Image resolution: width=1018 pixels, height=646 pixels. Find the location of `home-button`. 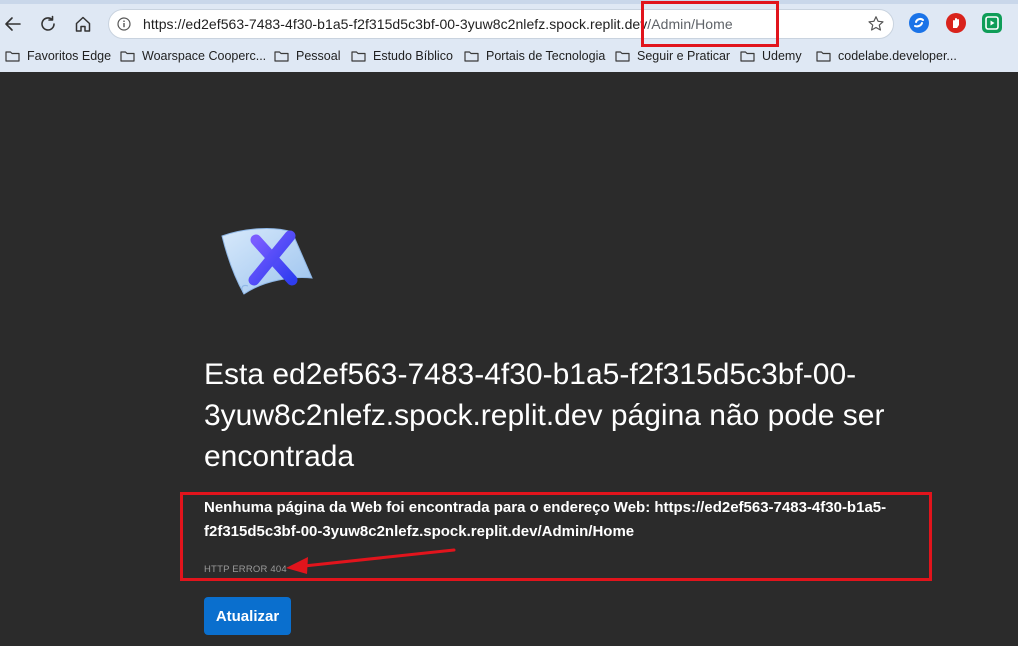

home-button is located at coordinates (83, 24).